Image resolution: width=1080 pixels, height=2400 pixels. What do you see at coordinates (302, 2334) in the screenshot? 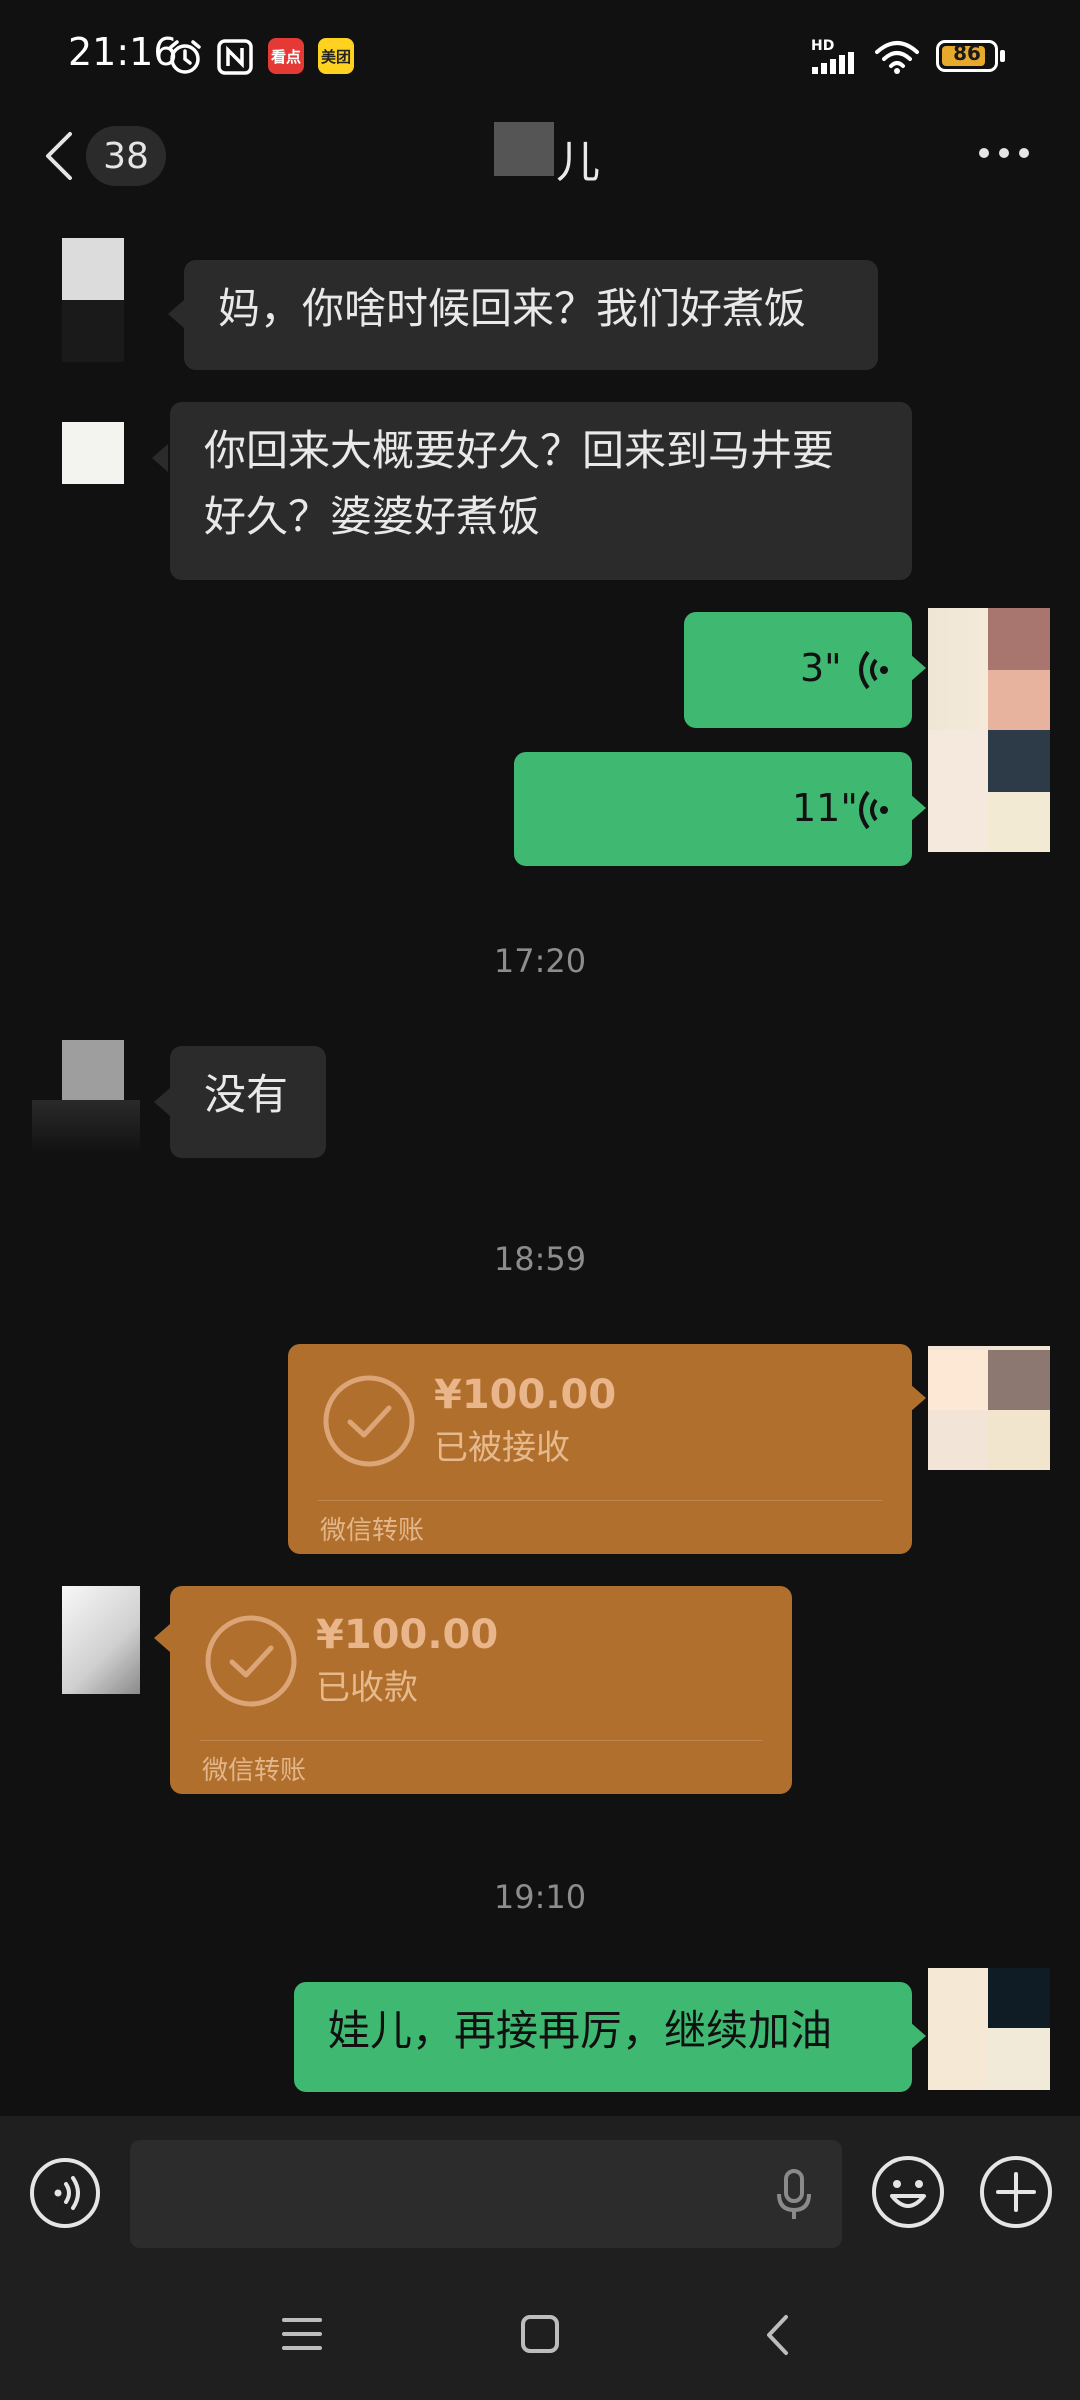
I see `menu-icon` at bounding box center [302, 2334].